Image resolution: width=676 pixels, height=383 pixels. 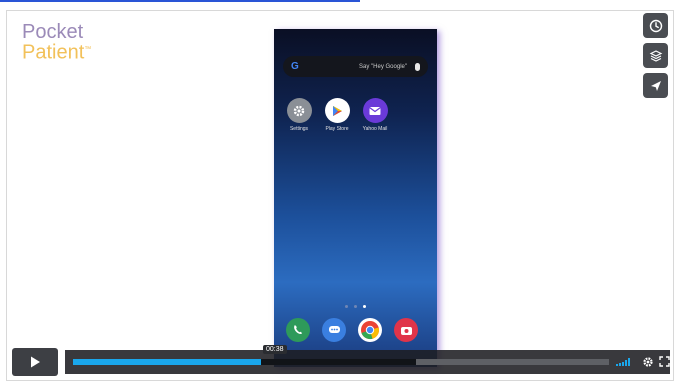 I want to click on send-icon, so click(x=655, y=85).